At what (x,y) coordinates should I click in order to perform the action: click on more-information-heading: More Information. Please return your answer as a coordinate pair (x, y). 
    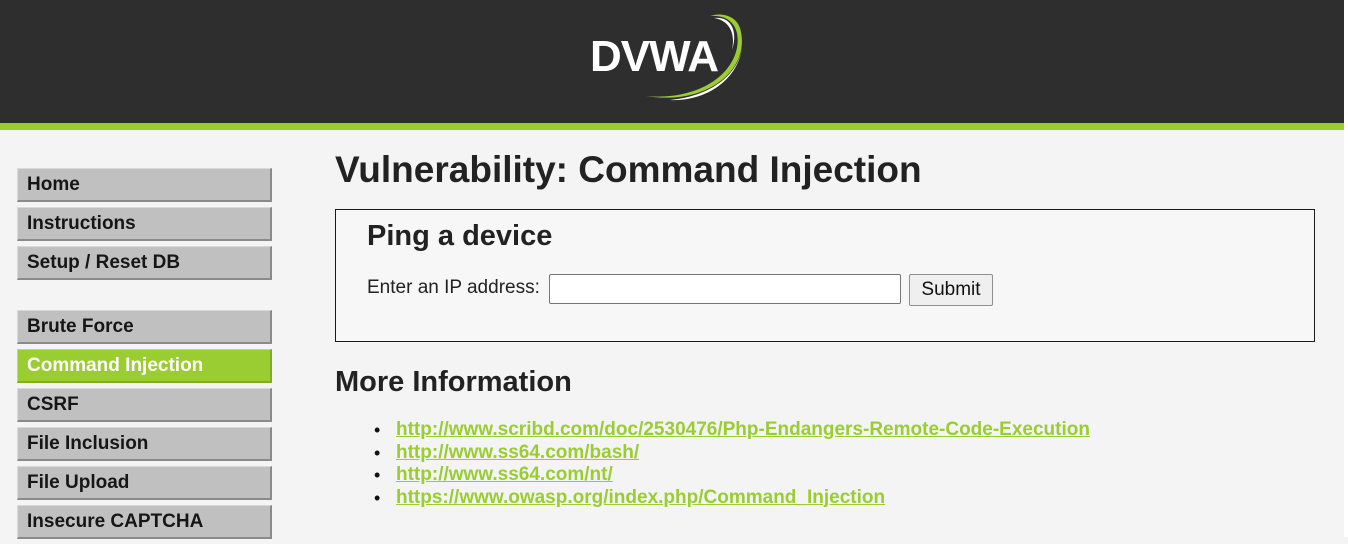
    Looking at the image, I should click on (453, 382).